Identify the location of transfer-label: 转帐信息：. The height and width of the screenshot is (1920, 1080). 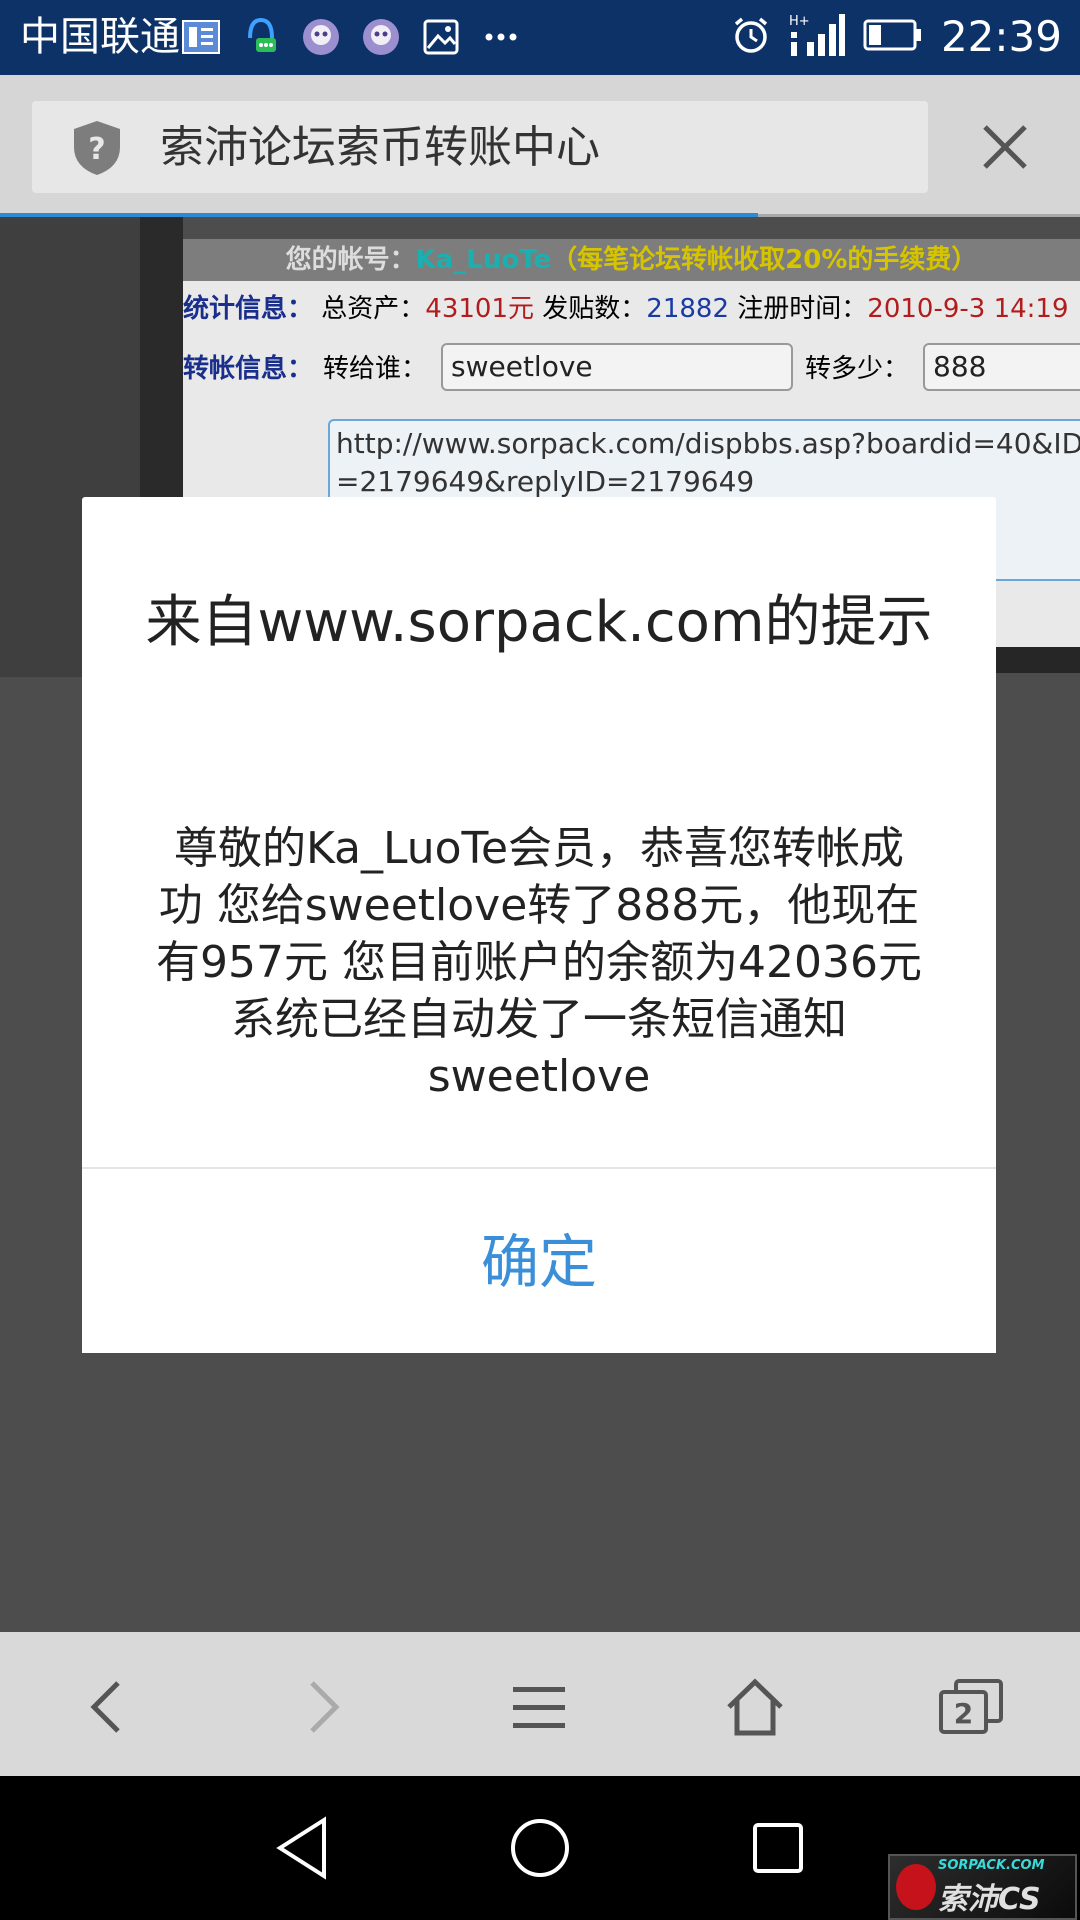
(248, 369).